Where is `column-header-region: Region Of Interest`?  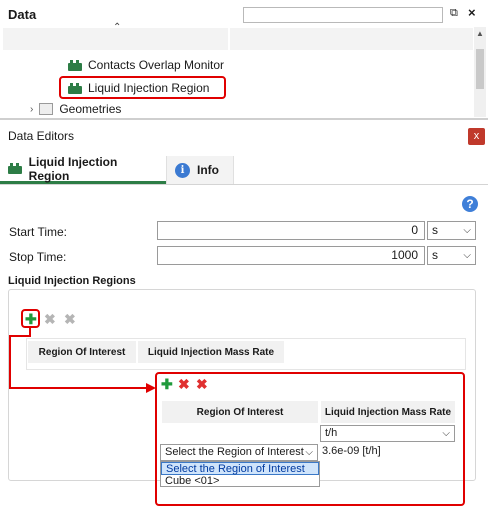 column-header-region: Region Of Interest is located at coordinates (240, 412).